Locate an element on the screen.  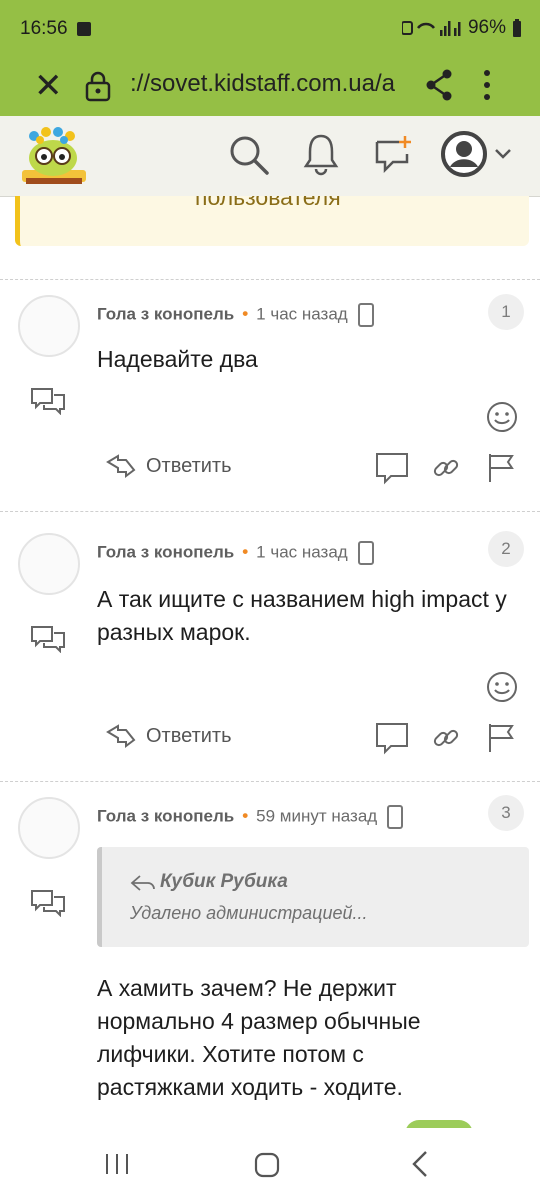
home-icon is located at coordinates (267, 1165).